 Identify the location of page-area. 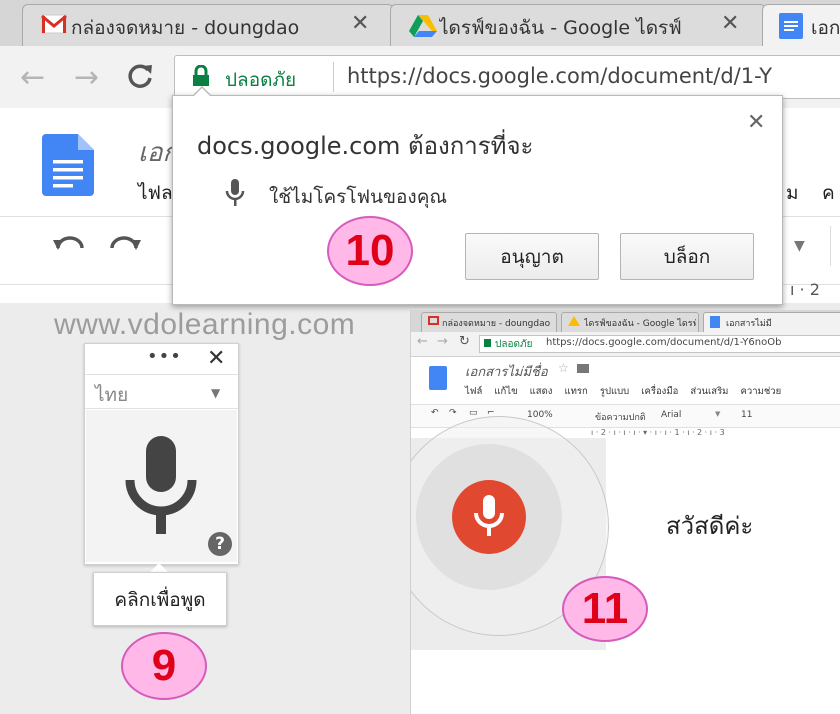
(625, 682).